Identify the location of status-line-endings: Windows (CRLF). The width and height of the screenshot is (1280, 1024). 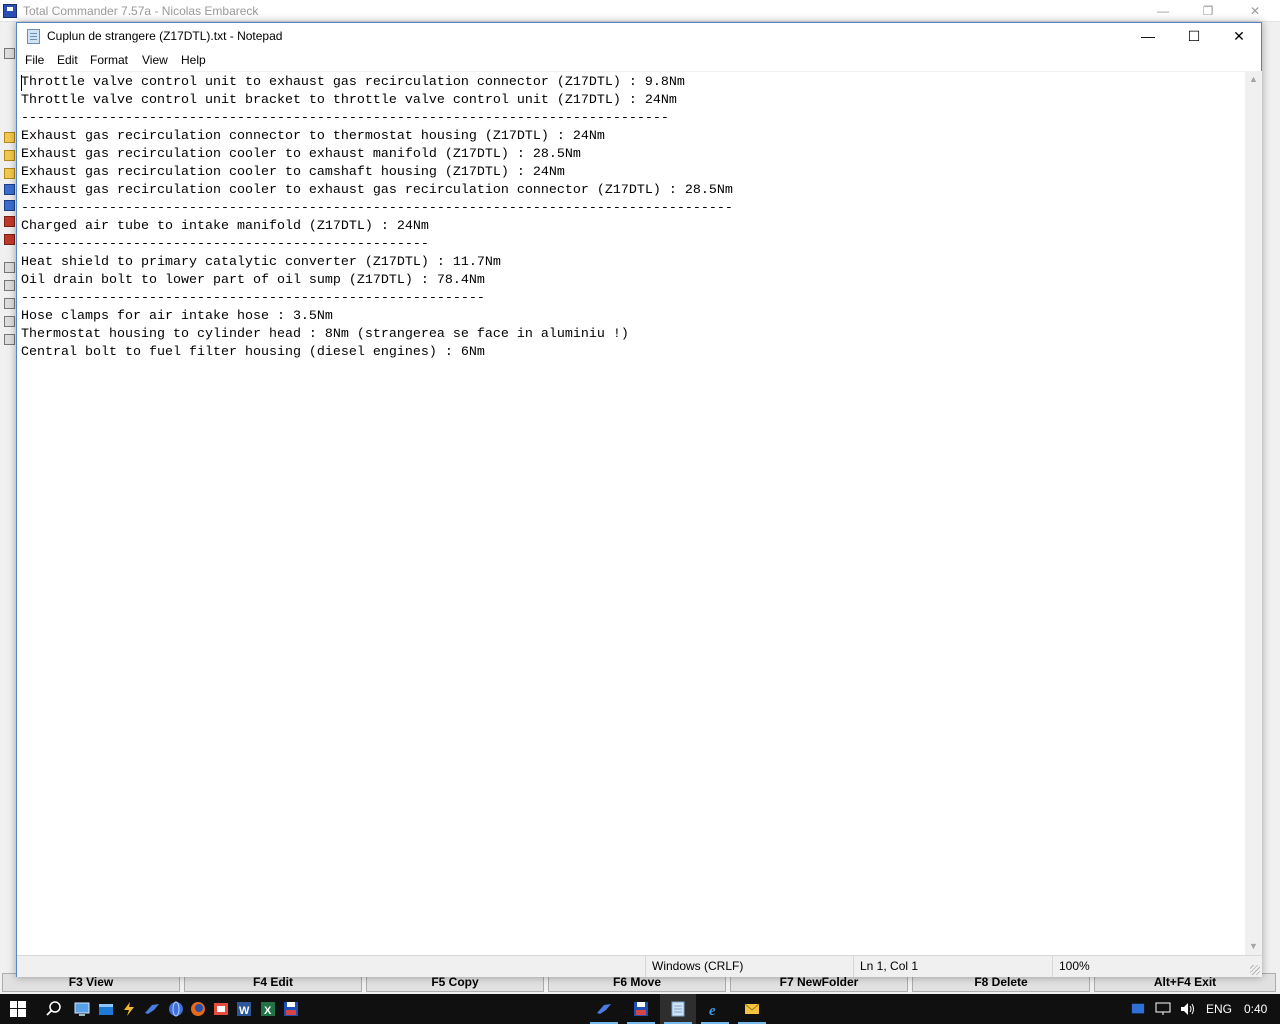
(745, 966).